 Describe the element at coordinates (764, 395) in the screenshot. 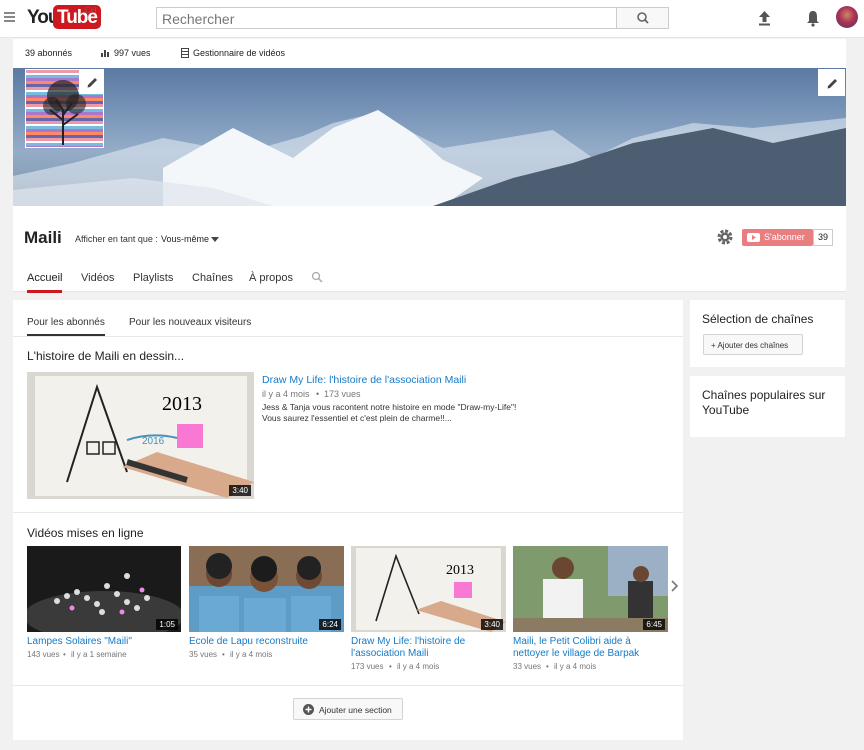

I see `popular-channels-title: Chaînes populaires sur` at that location.